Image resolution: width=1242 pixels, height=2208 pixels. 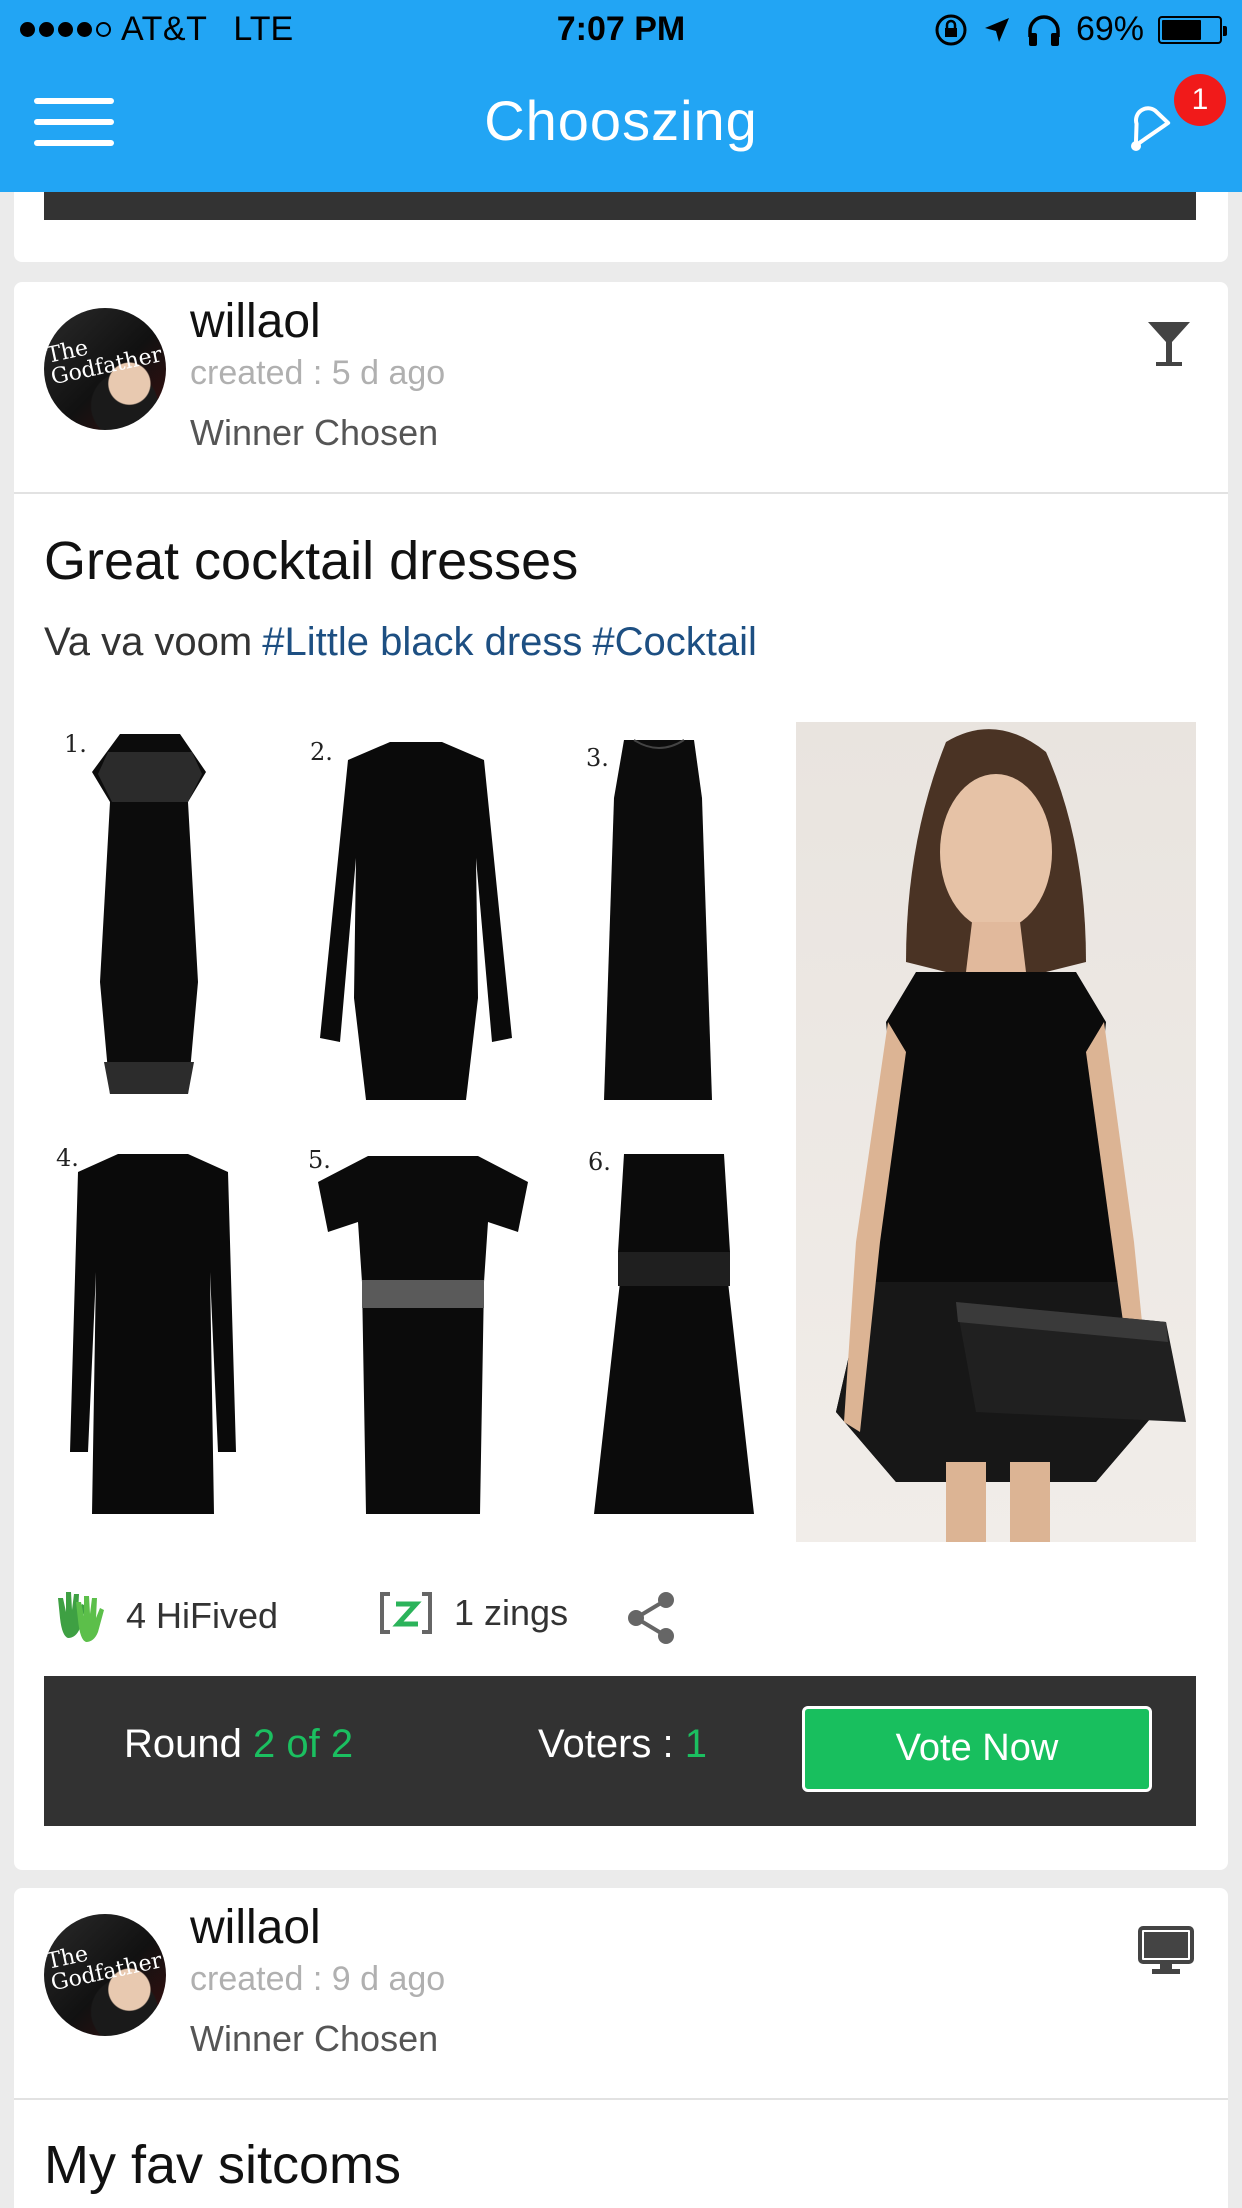 I want to click on notification-badge: 1, so click(x=1200, y=100).